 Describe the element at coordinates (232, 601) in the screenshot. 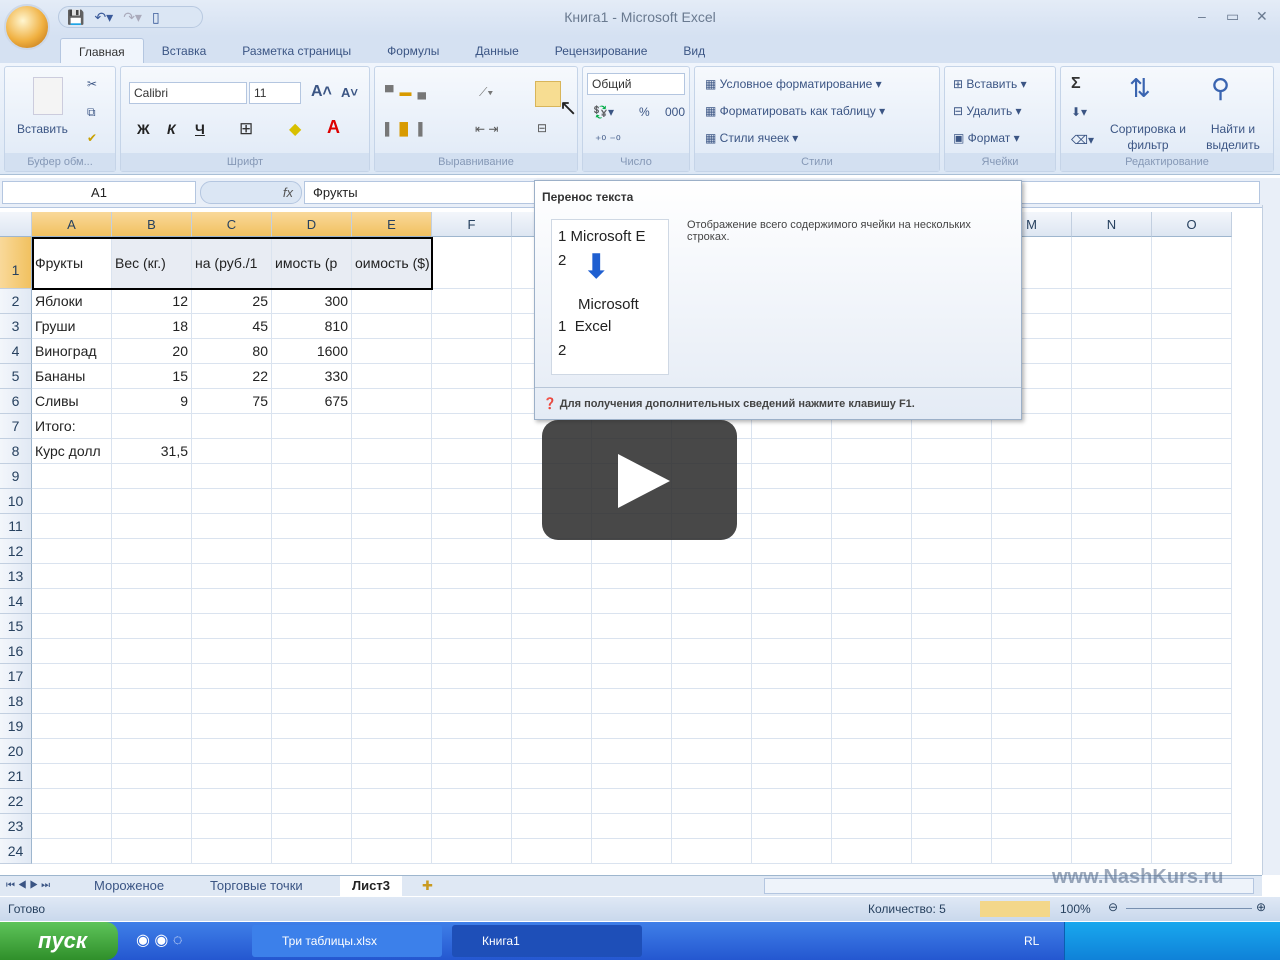

I see `cell-C14` at that location.